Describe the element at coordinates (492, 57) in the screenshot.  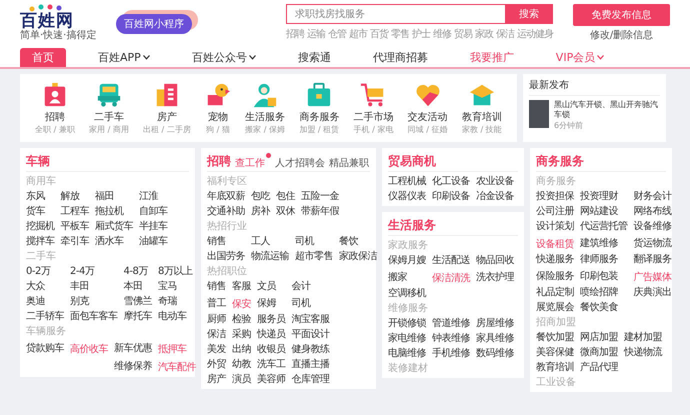
I see `nav-tab: 我要推广` at that location.